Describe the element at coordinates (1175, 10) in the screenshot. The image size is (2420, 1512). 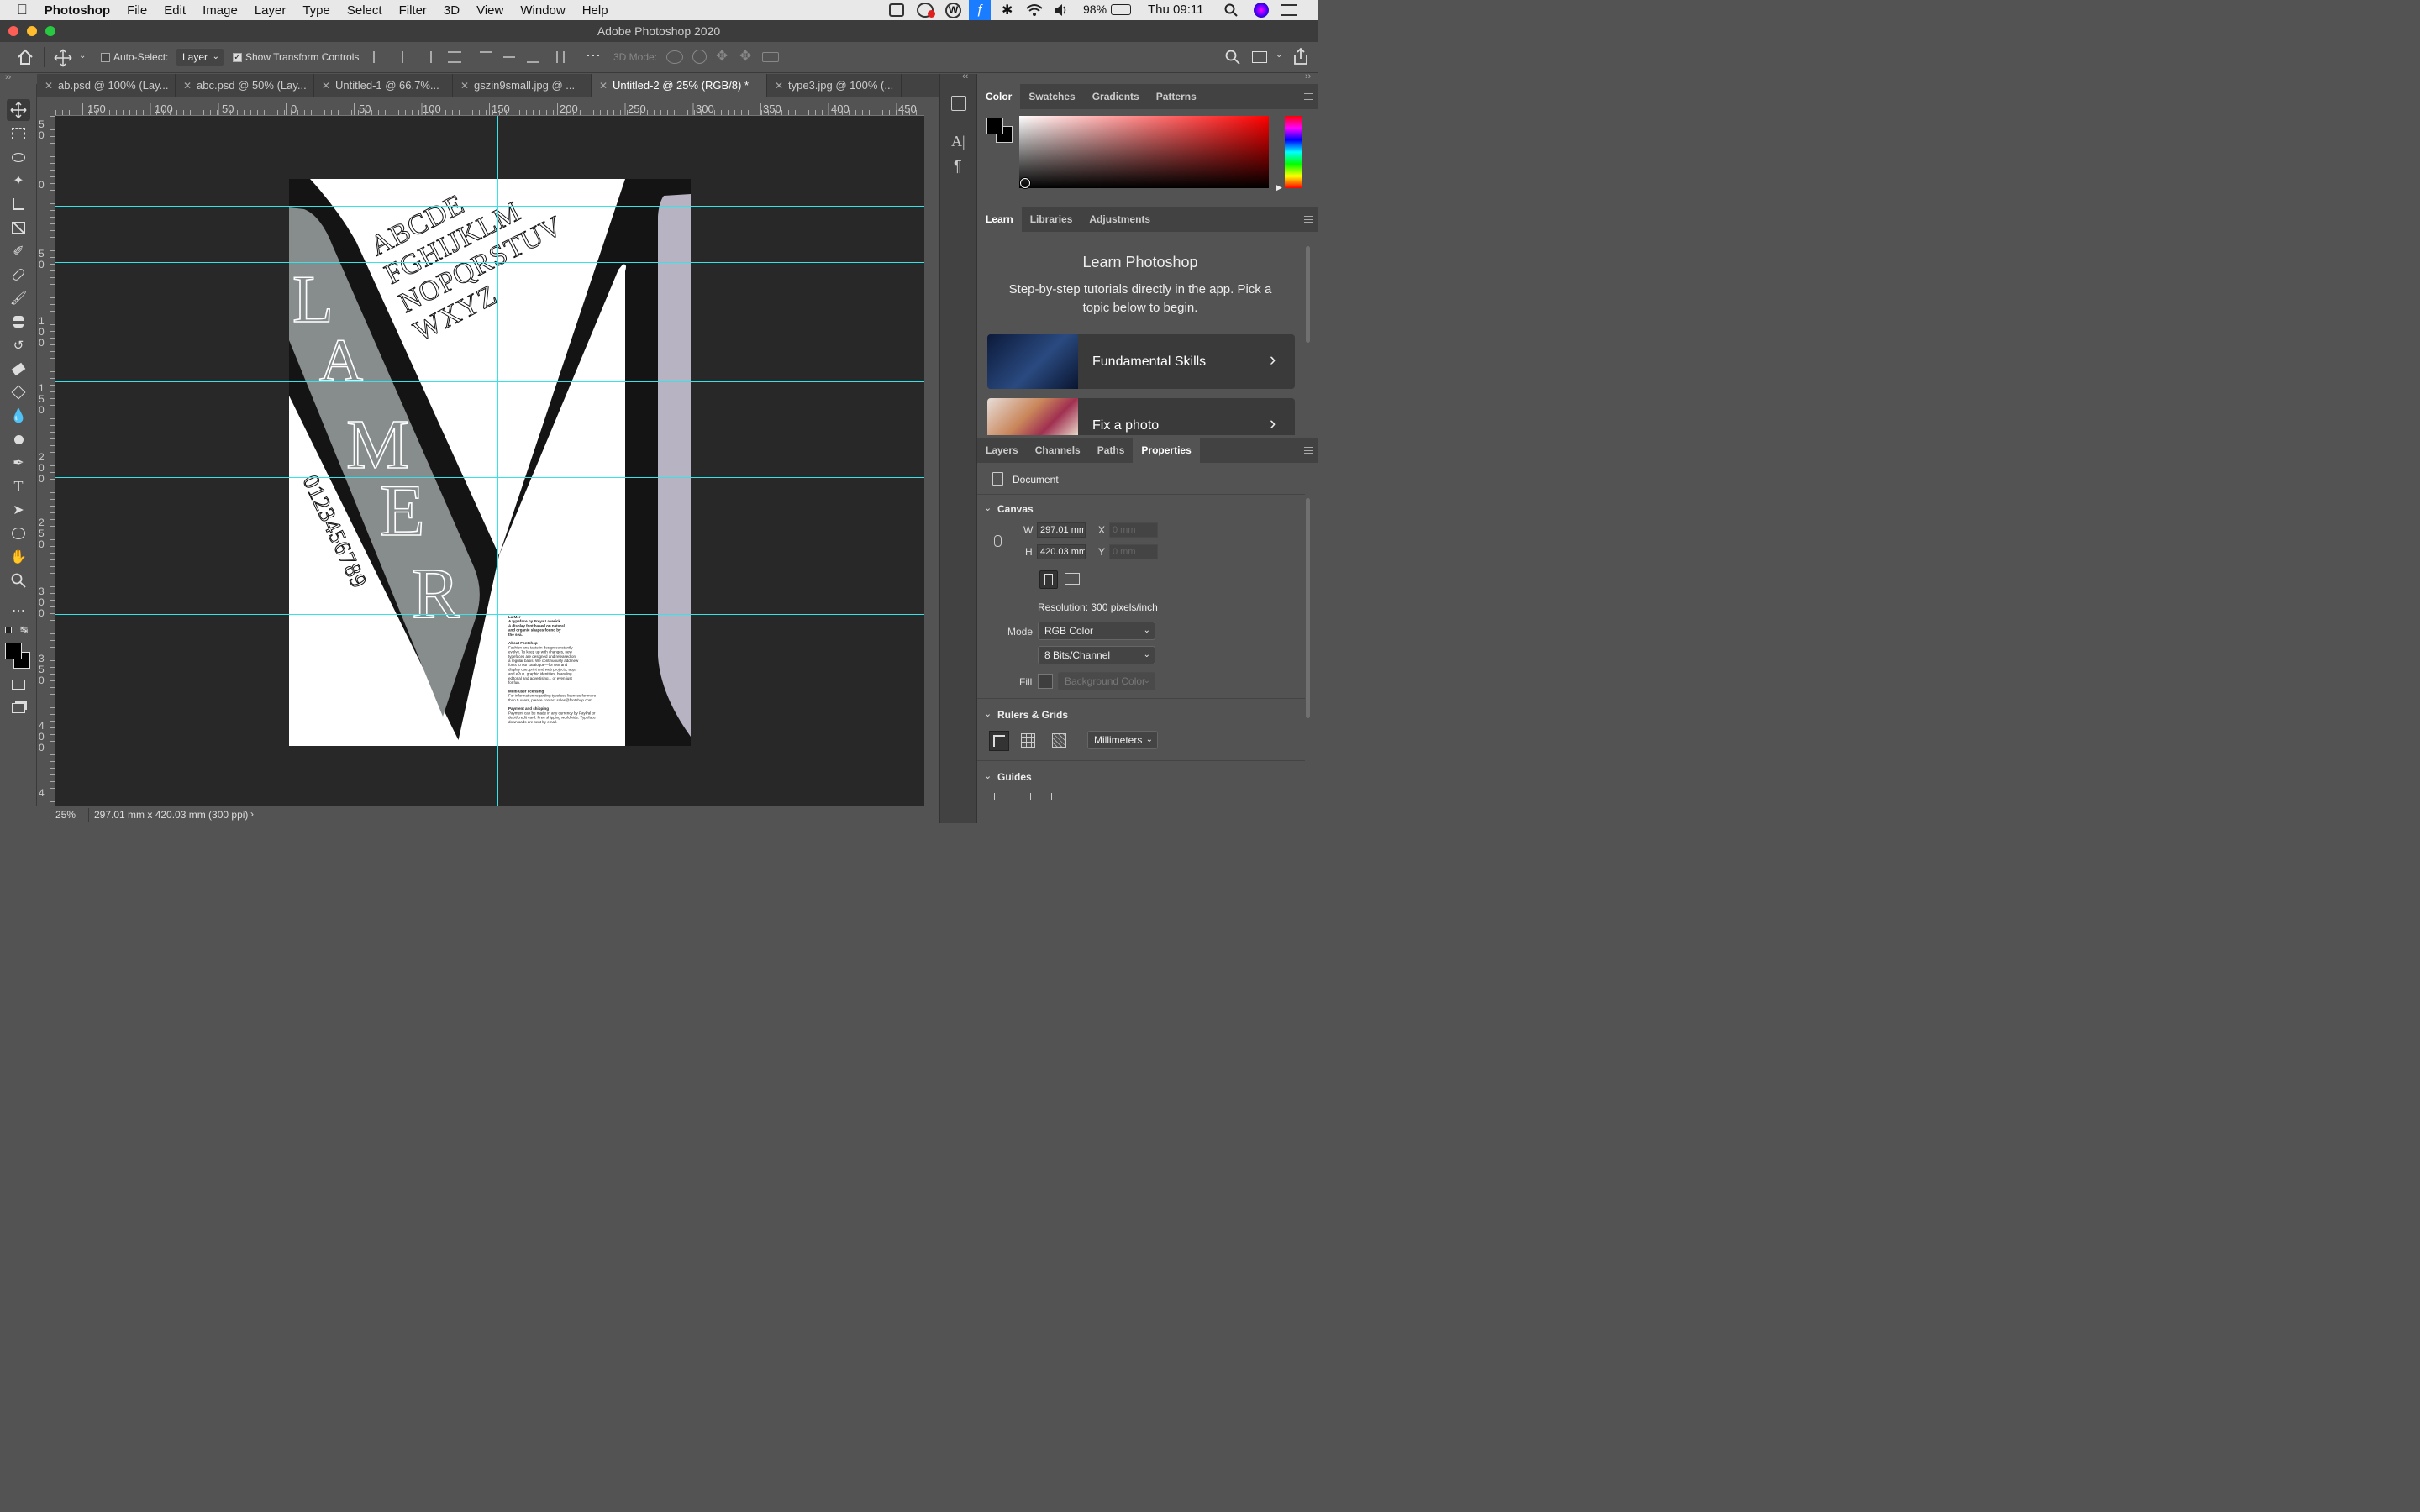
I see `menubar-clock: Thu 09:11` at that location.